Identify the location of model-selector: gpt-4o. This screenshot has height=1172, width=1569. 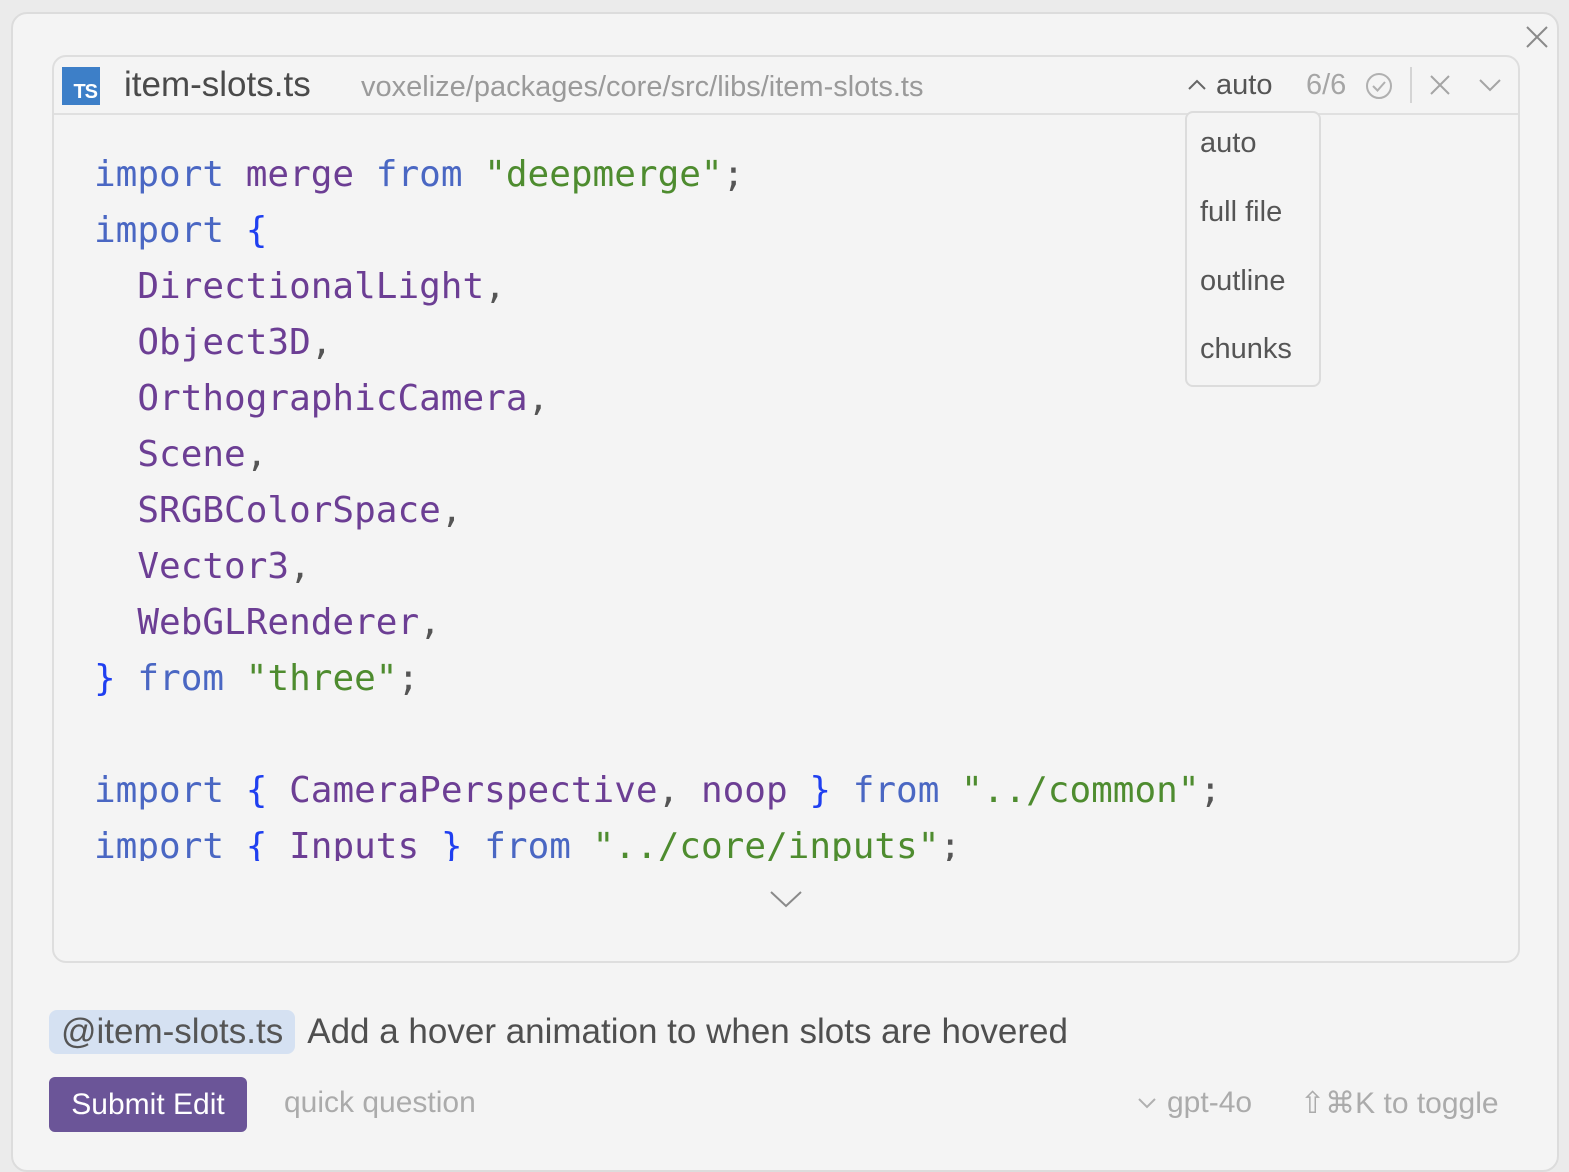
(1194, 1103).